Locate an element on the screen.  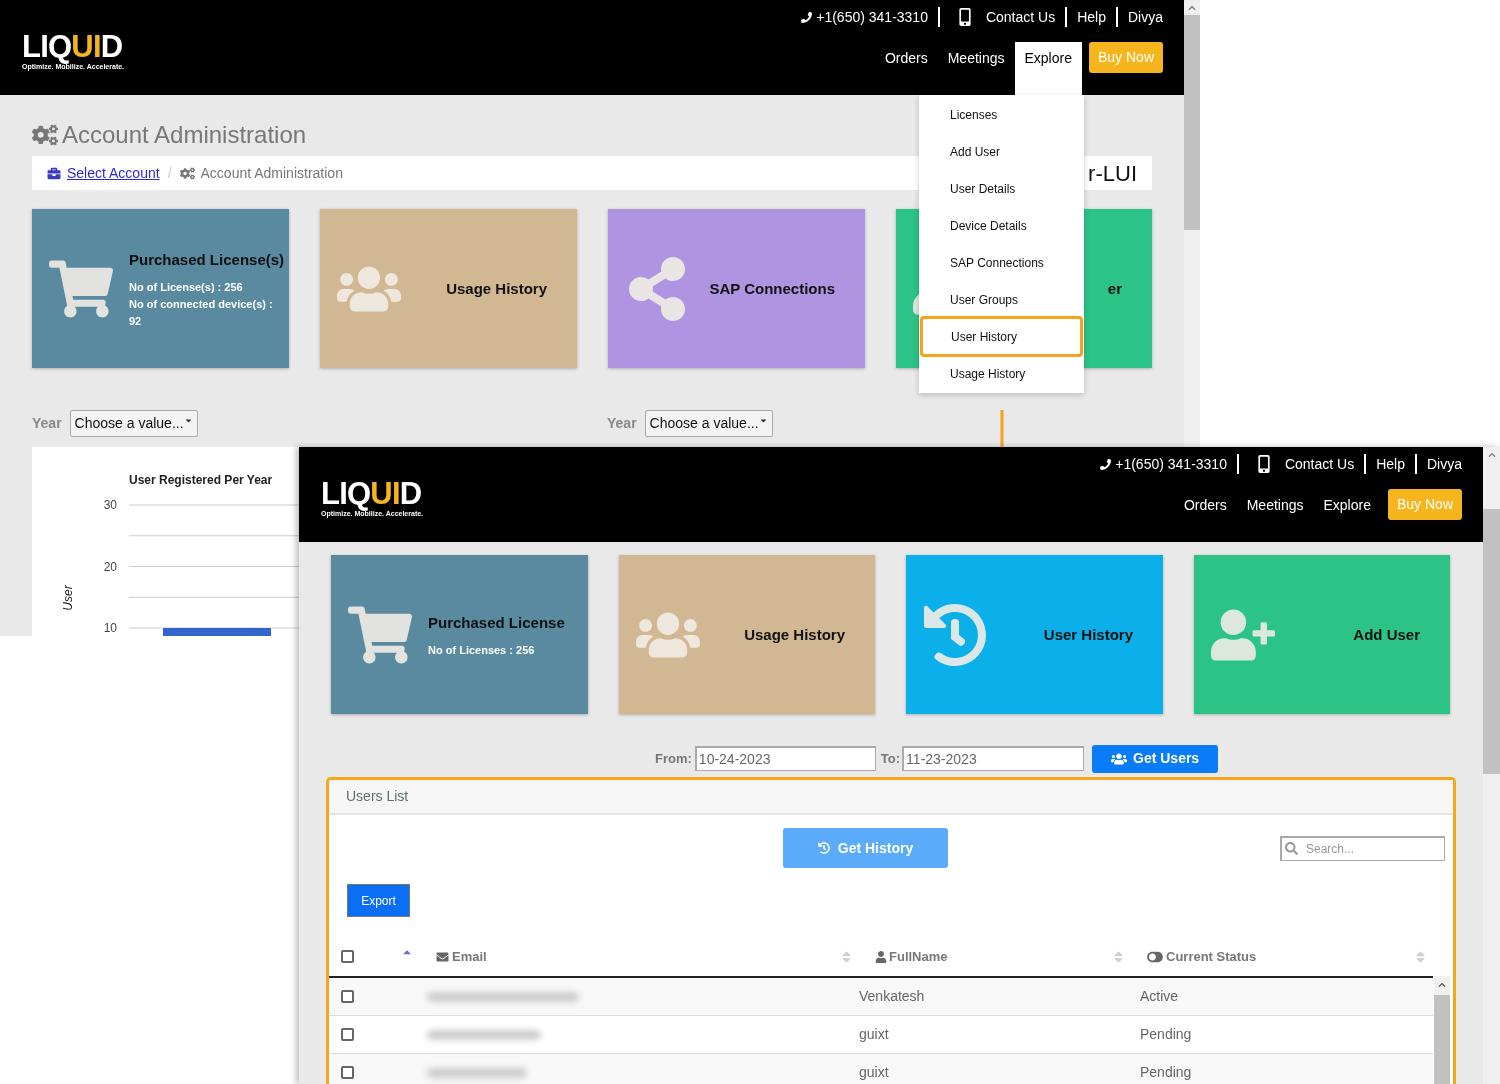
summary-card: Purchased License(s) No of License(s) : 256 No of connected device(s) : 92 is located at coordinates (160, 288).